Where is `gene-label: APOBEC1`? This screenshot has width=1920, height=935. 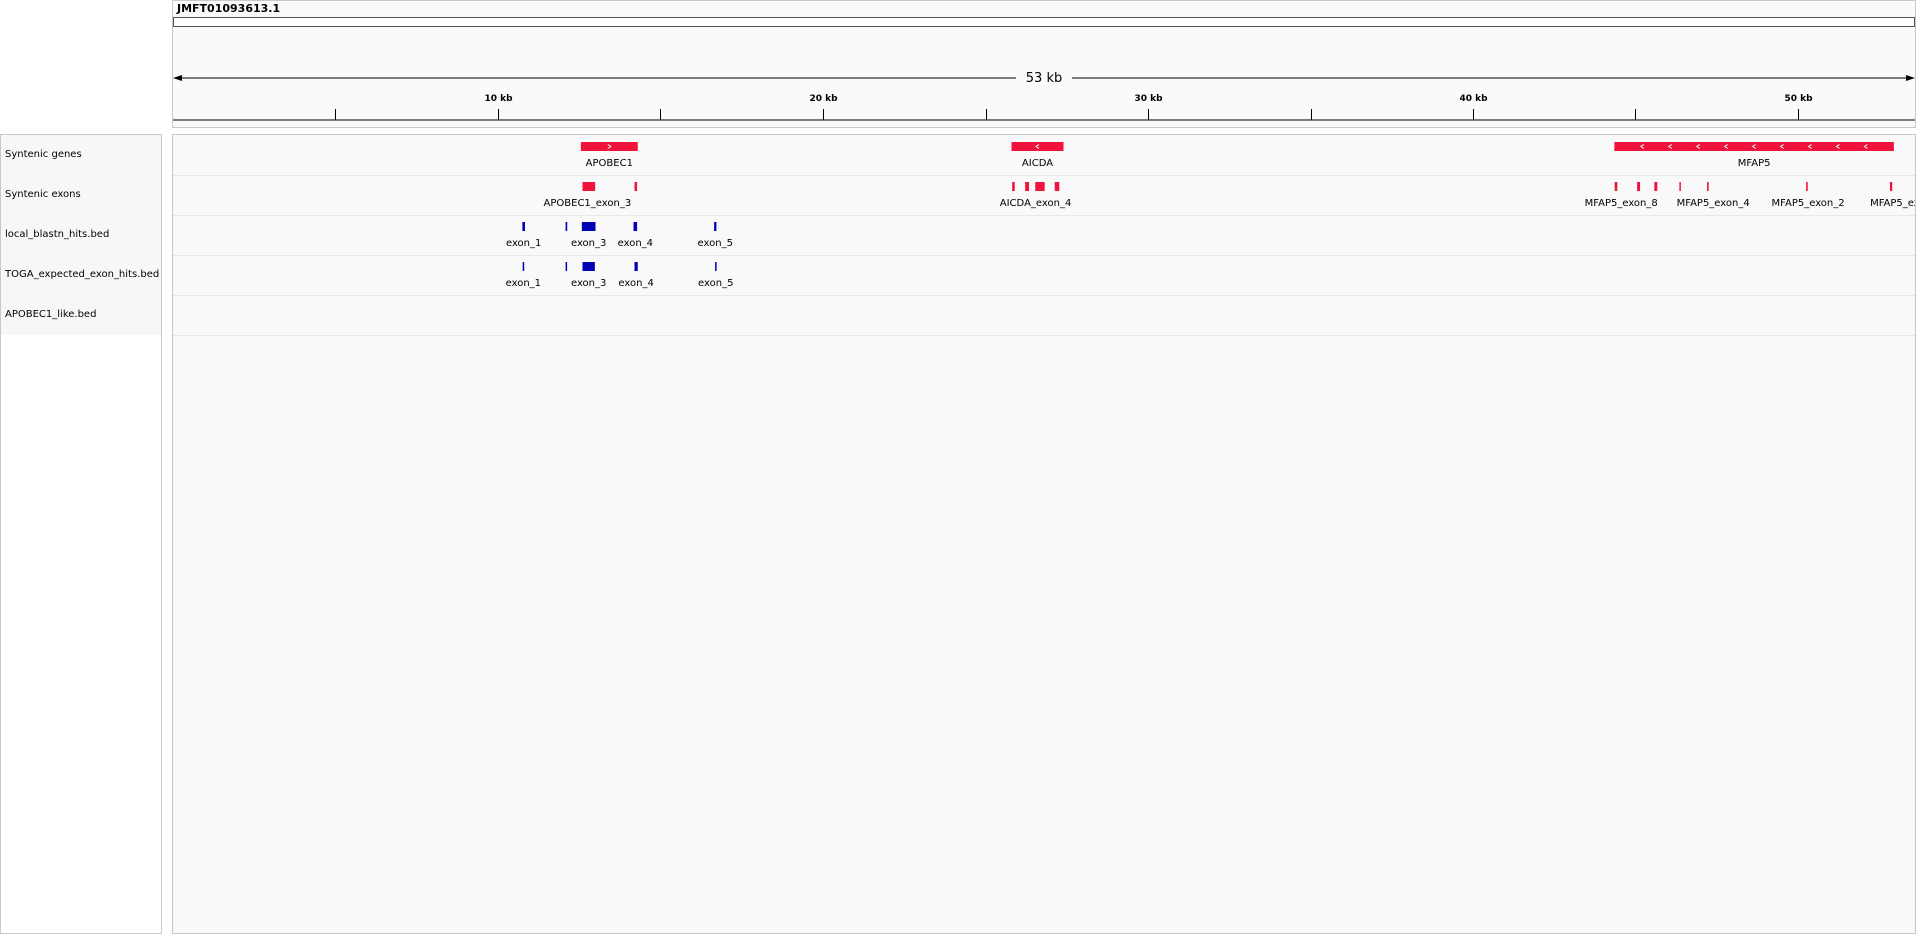
gene-label: APOBEC1 is located at coordinates (609, 163).